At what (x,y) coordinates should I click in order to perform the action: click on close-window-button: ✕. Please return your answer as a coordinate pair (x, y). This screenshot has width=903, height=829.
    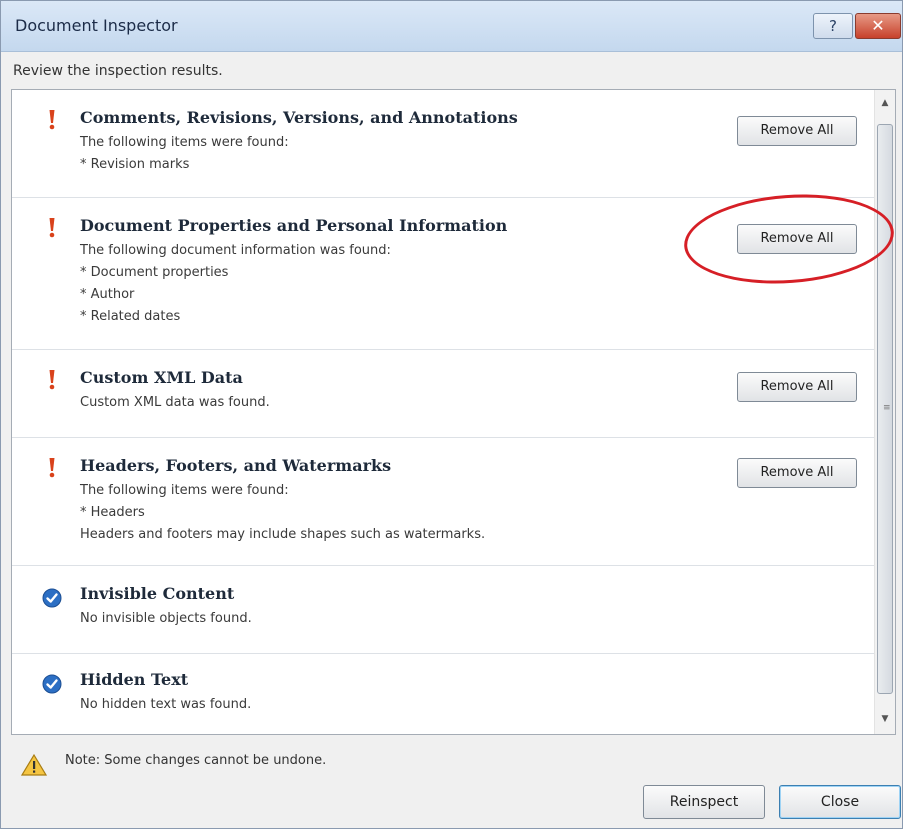
    Looking at the image, I should click on (878, 26).